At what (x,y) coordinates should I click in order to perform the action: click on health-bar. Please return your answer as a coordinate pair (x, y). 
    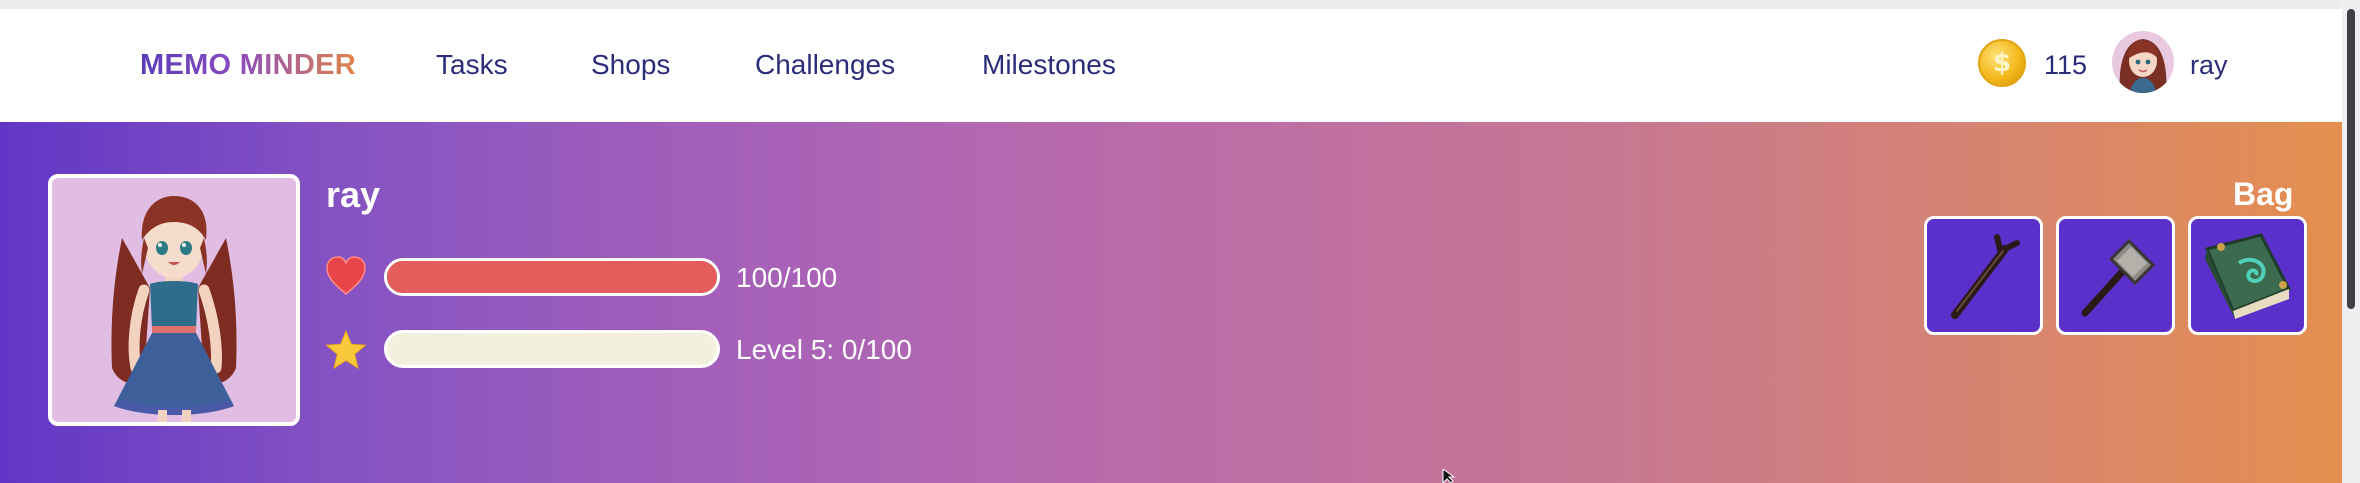
    Looking at the image, I should click on (552, 277).